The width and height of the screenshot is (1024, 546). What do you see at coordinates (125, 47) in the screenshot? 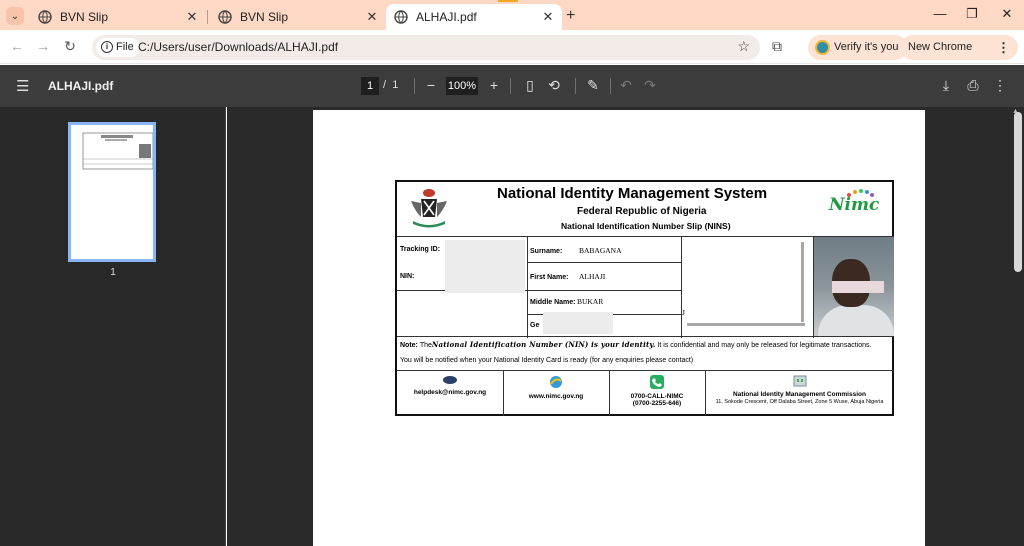
I see `chip-label: File` at bounding box center [125, 47].